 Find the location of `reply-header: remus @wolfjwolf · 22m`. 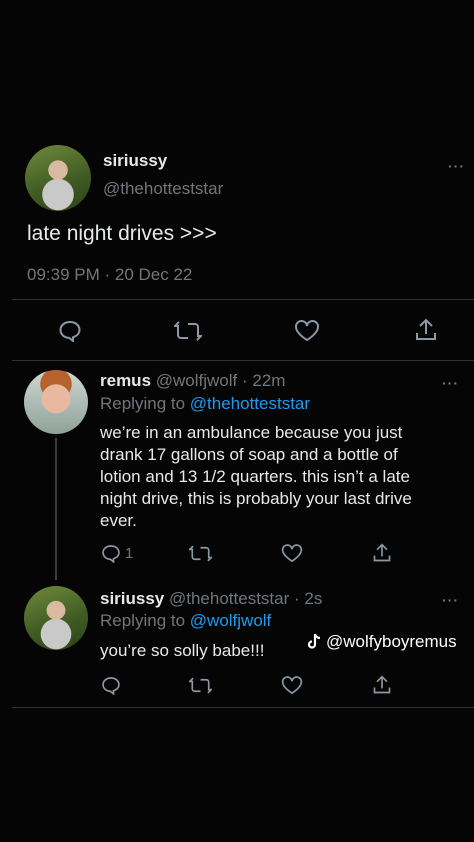

reply-header: remus @wolfjwolf · 22m is located at coordinates (192, 381).